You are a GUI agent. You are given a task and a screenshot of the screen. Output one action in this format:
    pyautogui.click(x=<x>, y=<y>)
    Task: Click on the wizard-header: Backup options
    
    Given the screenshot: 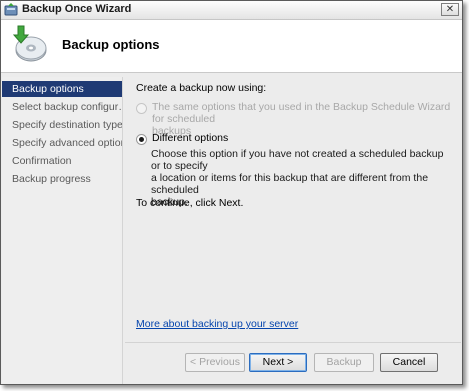 What is the action you would take?
    pyautogui.click(x=231, y=46)
    